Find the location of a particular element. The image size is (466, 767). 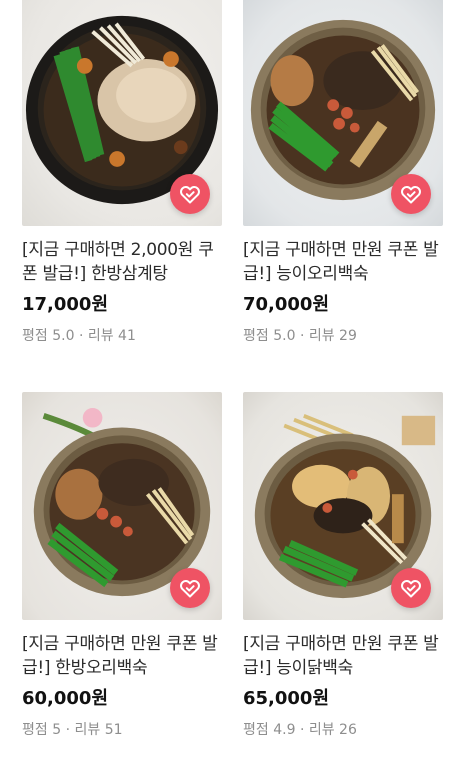

product-title: [지금 구매하면 만원 쿠폰 발급!] 능이오리백숙 is located at coordinates (343, 262).